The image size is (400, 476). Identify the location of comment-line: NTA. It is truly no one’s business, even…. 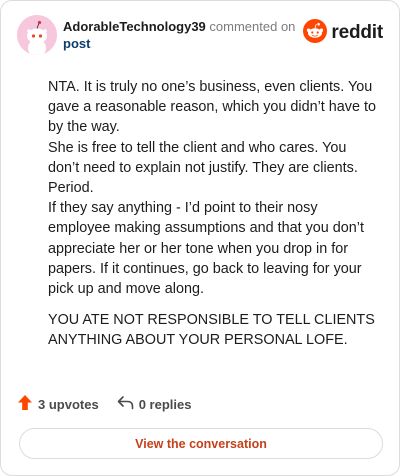
(212, 107).